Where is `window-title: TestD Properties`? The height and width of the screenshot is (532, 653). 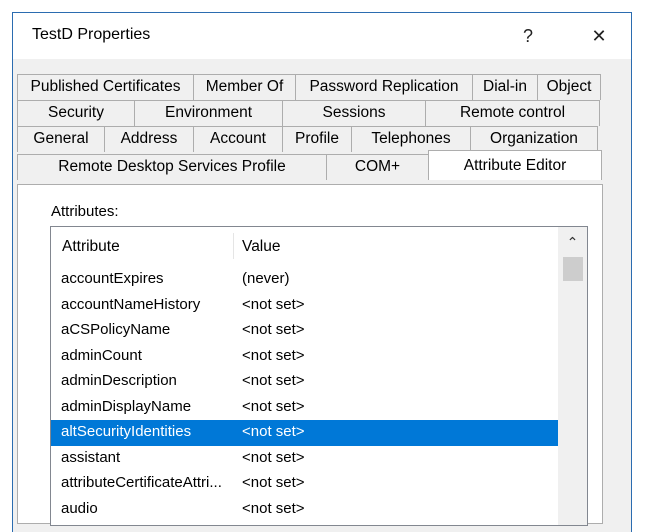
window-title: TestD Properties is located at coordinates (91, 34).